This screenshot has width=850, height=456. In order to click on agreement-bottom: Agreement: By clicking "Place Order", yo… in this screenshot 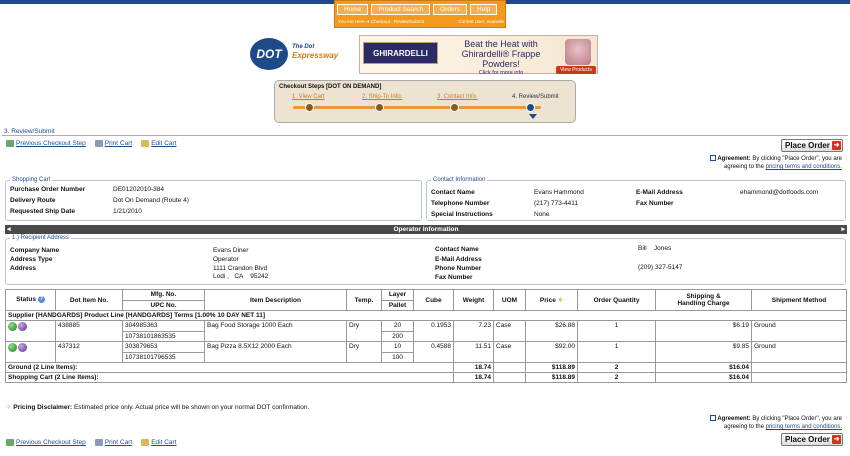, I will do `click(772, 423)`.